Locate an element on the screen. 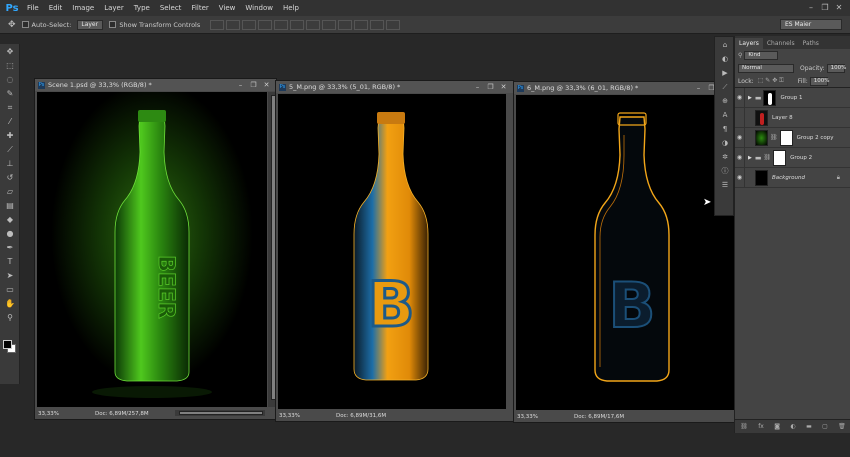 Image resolution: width=850 pixels, height=457 pixels. link-layers-icon: ⛓ is located at coordinates (744, 426).